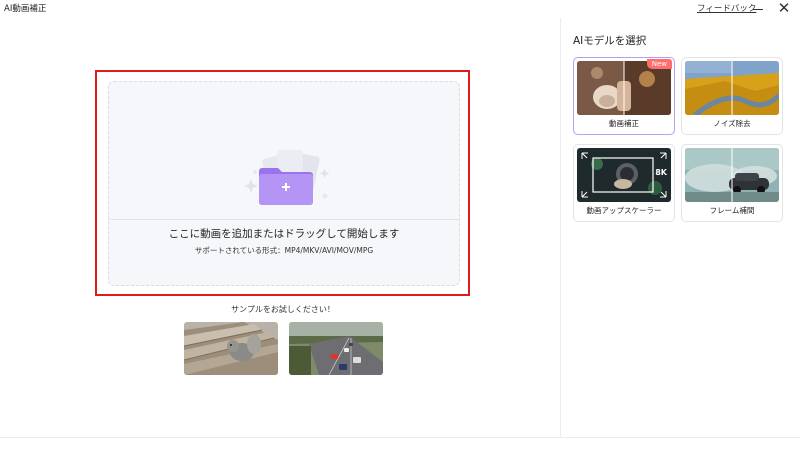  I want to click on samples-label: サンプルをお試しください！, so click(283, 309).